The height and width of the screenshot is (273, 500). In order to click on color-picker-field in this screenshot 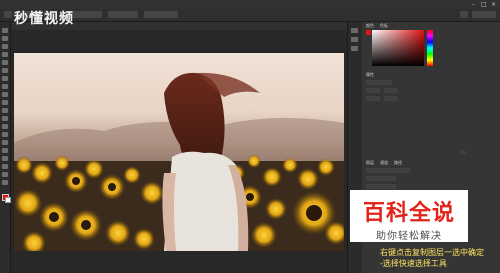, I will do `click(398, 48)`.